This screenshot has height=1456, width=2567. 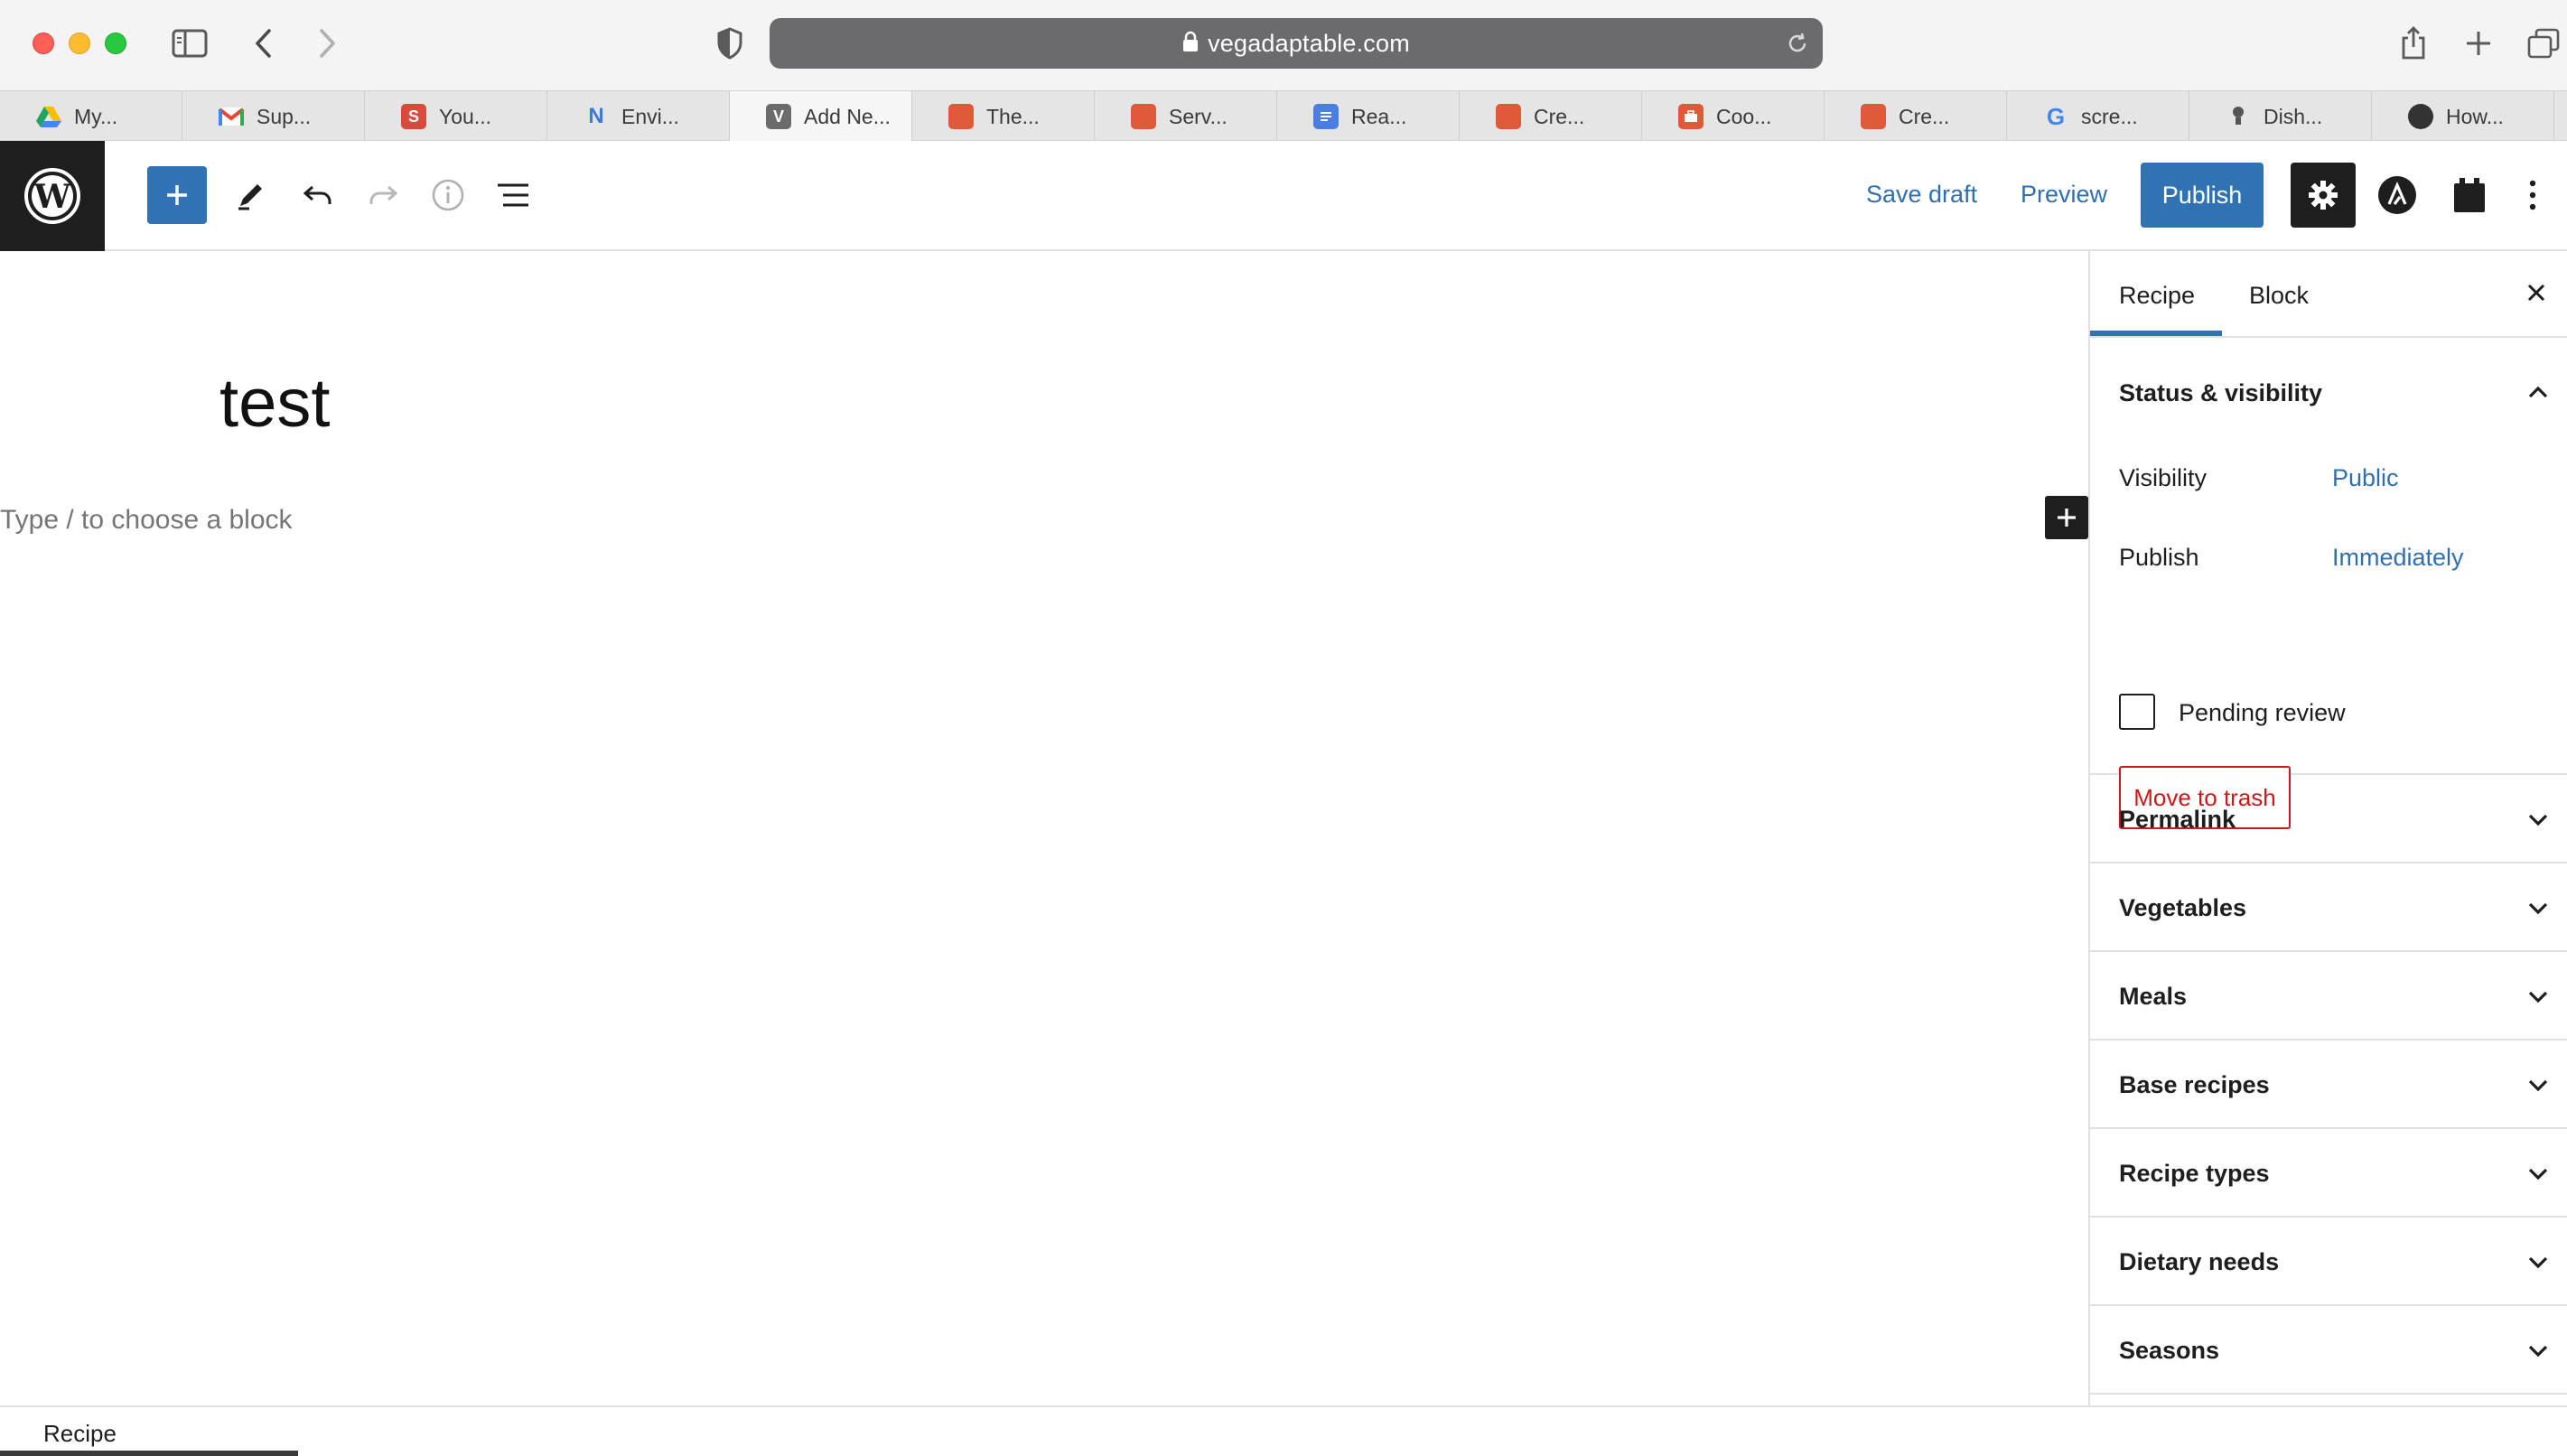 I want to click on close-sidebar-button, so click(x=2536, y=293).